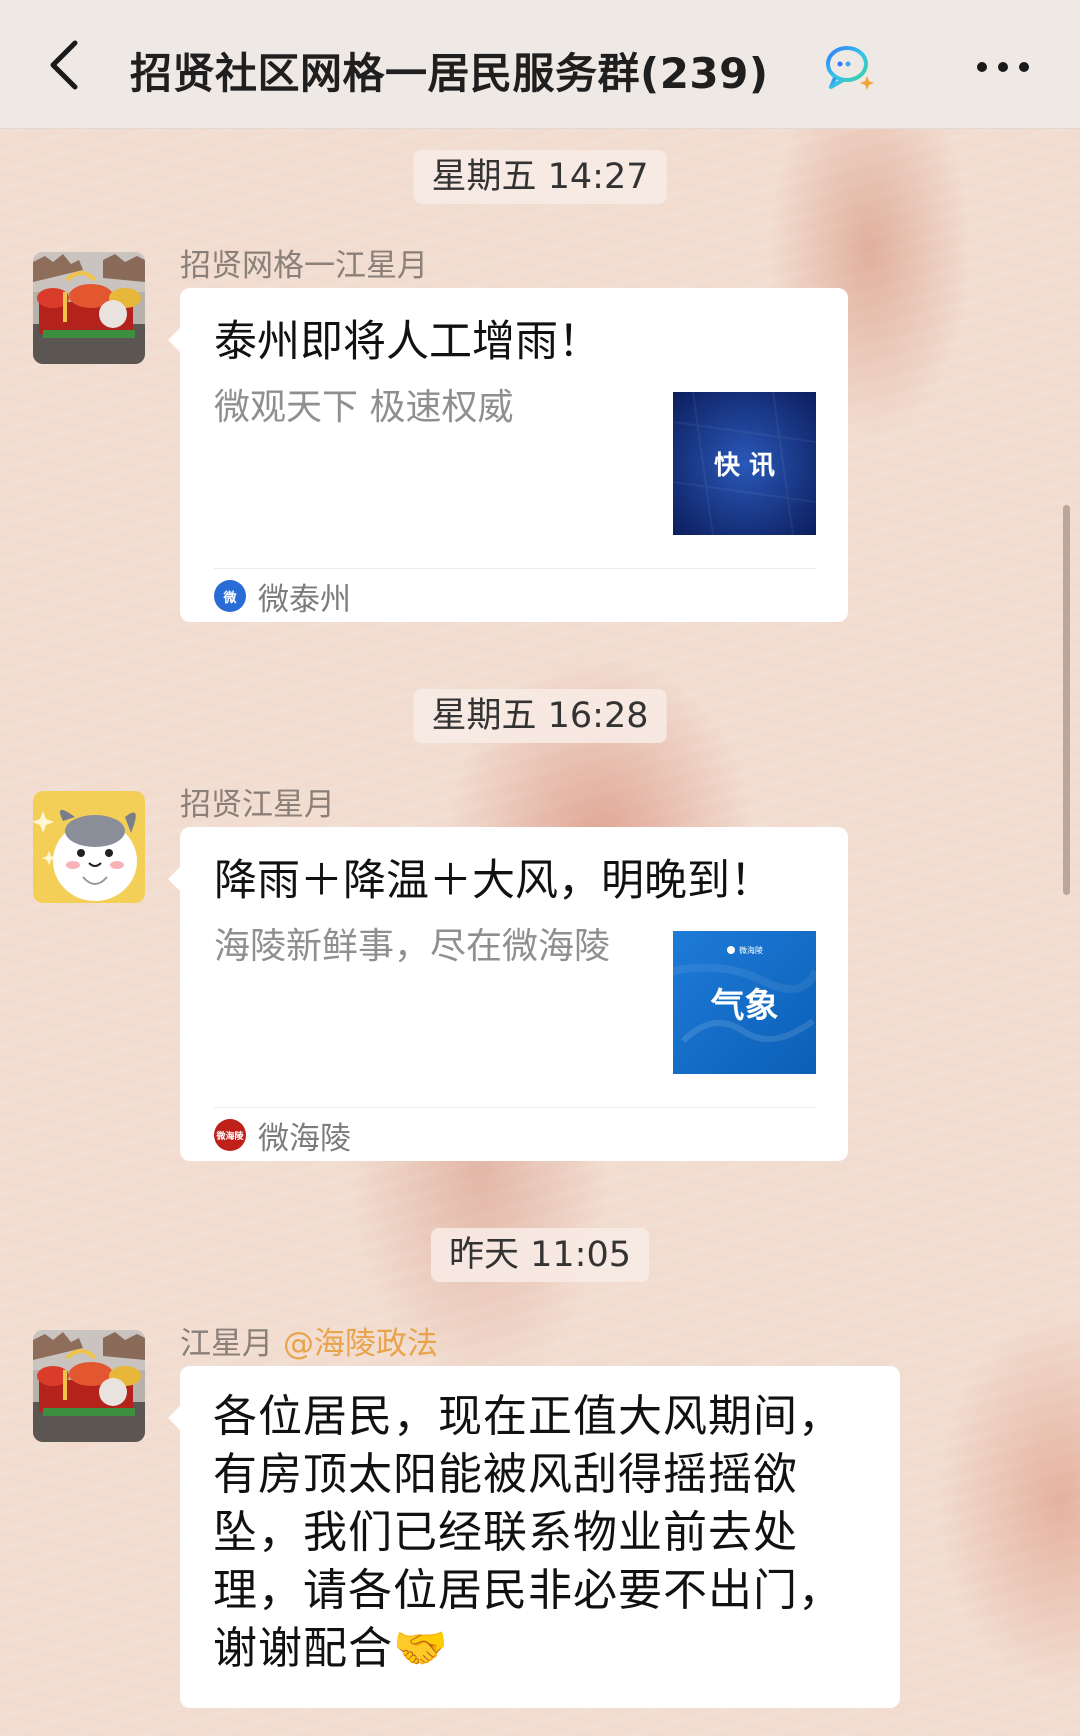 This screenshot has height=1736, width=1080. I want to click on chevron-left-icon, so click(64, 65).